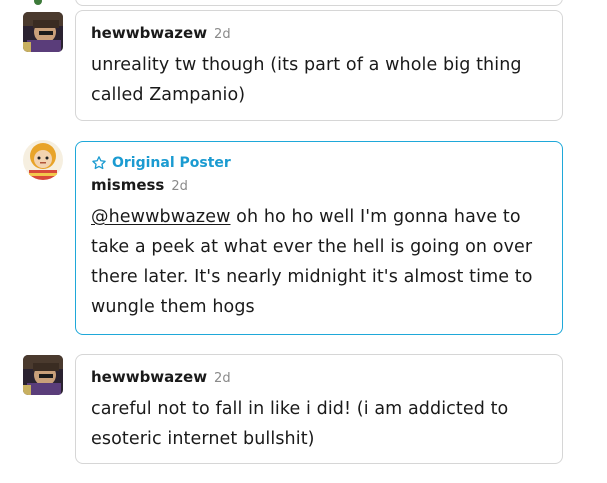 Image resolution: width=607 pixels, height=483 pixels. What do you see at coordinates (161, 217) in the screenshot?
I see `mention-link: @hewwbwazew` at bounding box center [161, 217].